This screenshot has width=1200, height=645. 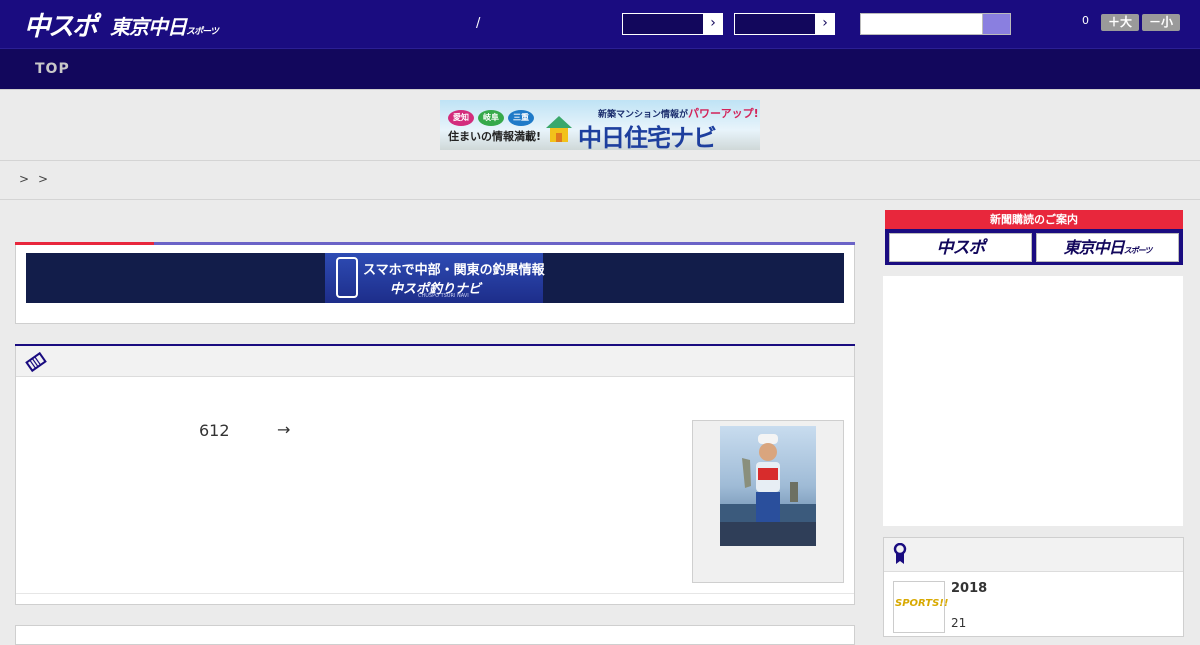 What do you see at coordinates (996, 24) in the screenshot?
I see `search-button` at bounding box center [996, 24].